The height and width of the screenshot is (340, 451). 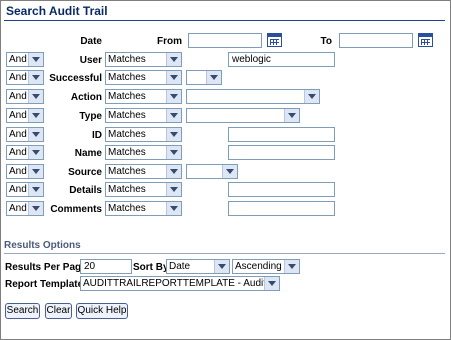 I want to click on title-divider, so click(x=224, y=20).